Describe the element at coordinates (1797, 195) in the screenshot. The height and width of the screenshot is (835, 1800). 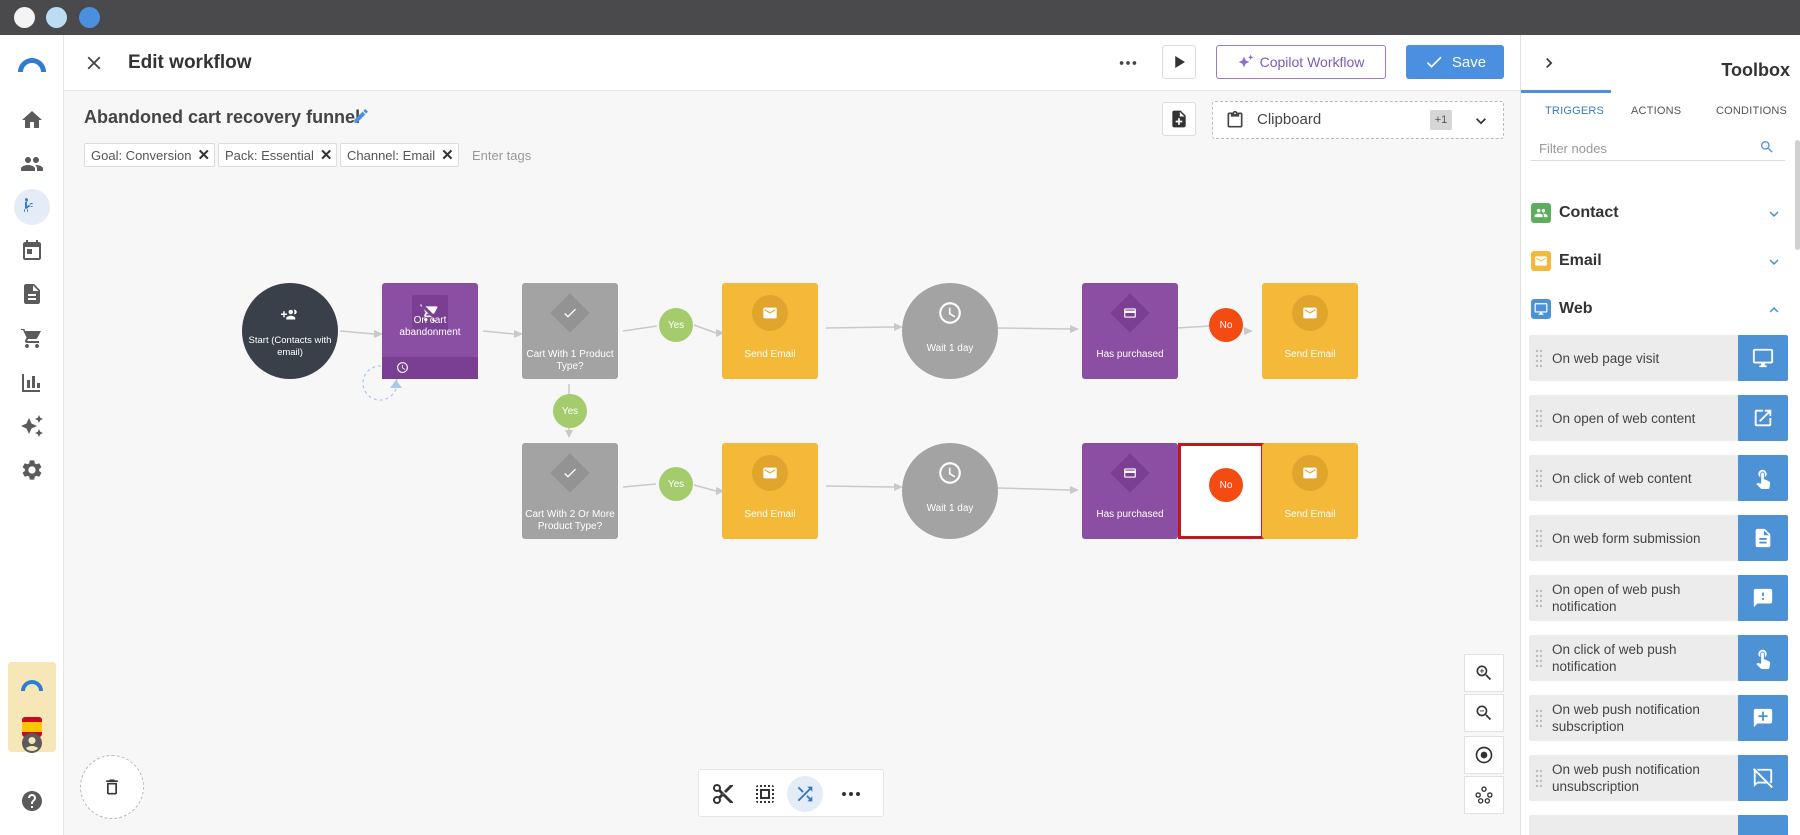
I see `toolbox-scrollbar` at that location.